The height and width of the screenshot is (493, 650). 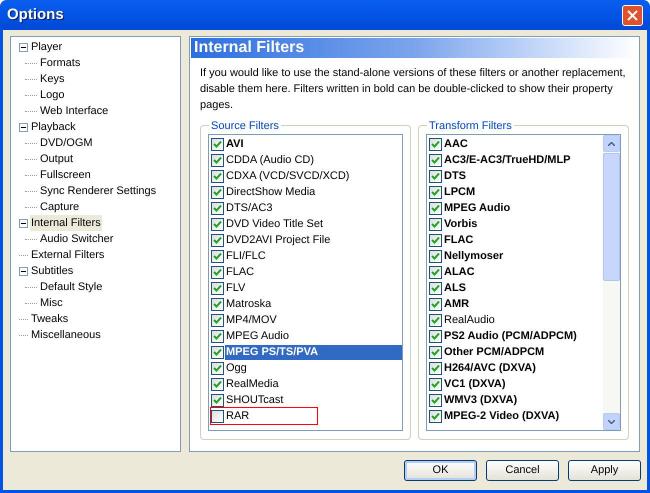 What do you see at coordinates (56, 159) in the screenshot?
I see `tree-item: Output` at bounding box center [56, 159].